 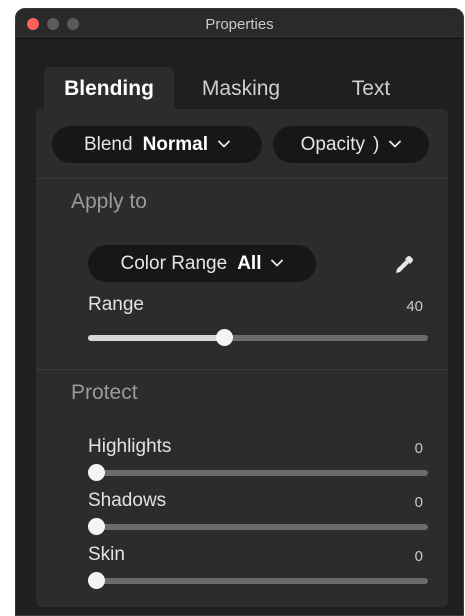 I want to click on opacity-label: Opacity, so click(x=333, y=144).